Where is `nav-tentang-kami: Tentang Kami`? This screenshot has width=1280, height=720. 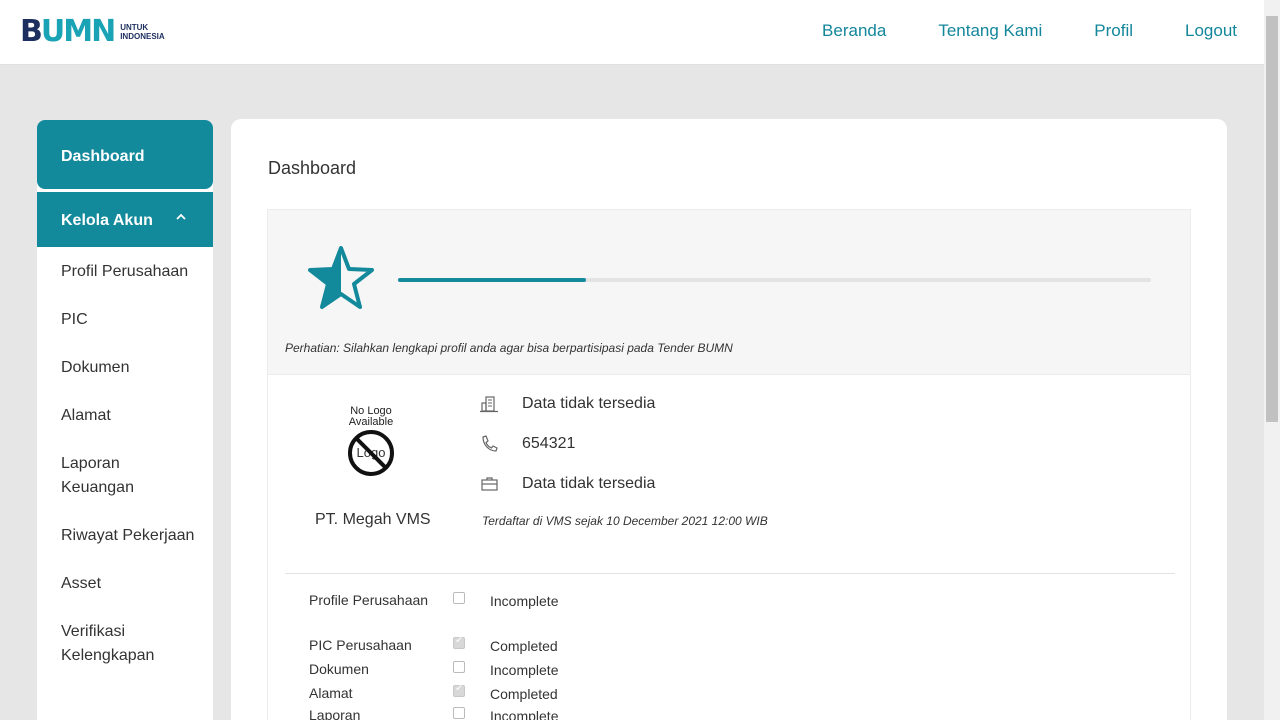 nav-tentang-kami: Tentang Kami is located at coordinates (990, 31).